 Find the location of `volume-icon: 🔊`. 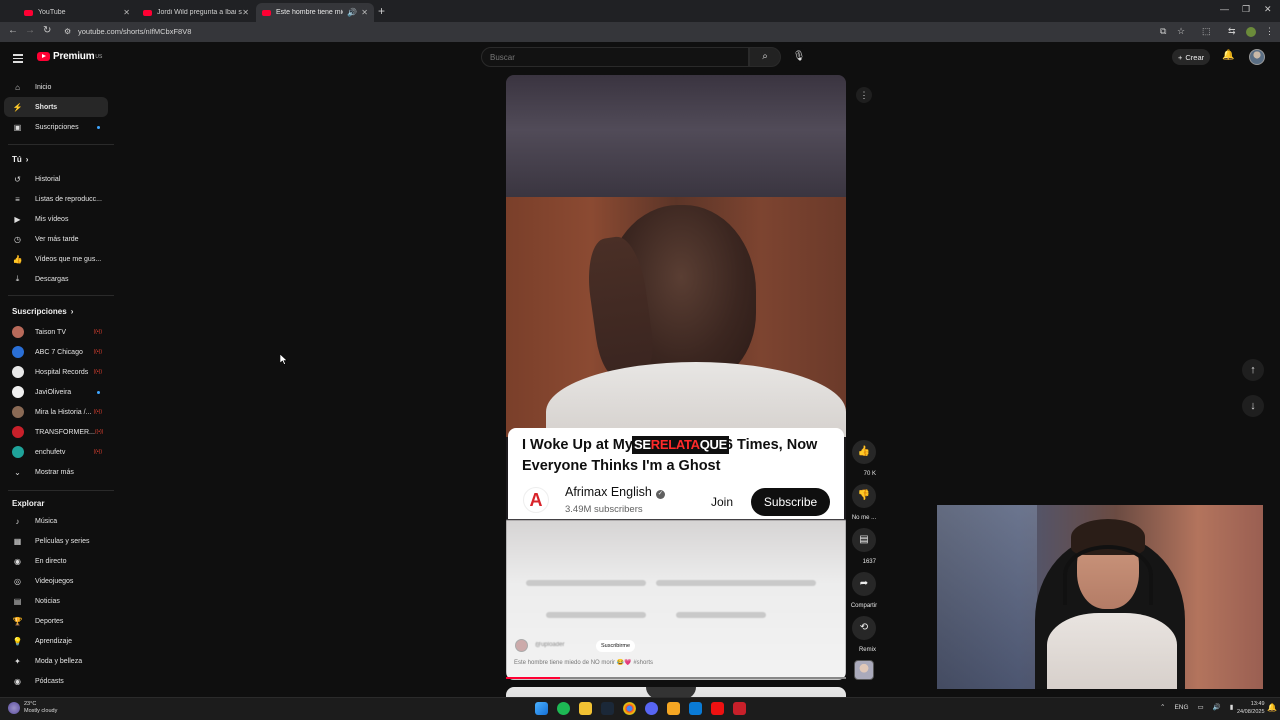

volume-icon: 🔊 is located at coordinates (1217, 707).